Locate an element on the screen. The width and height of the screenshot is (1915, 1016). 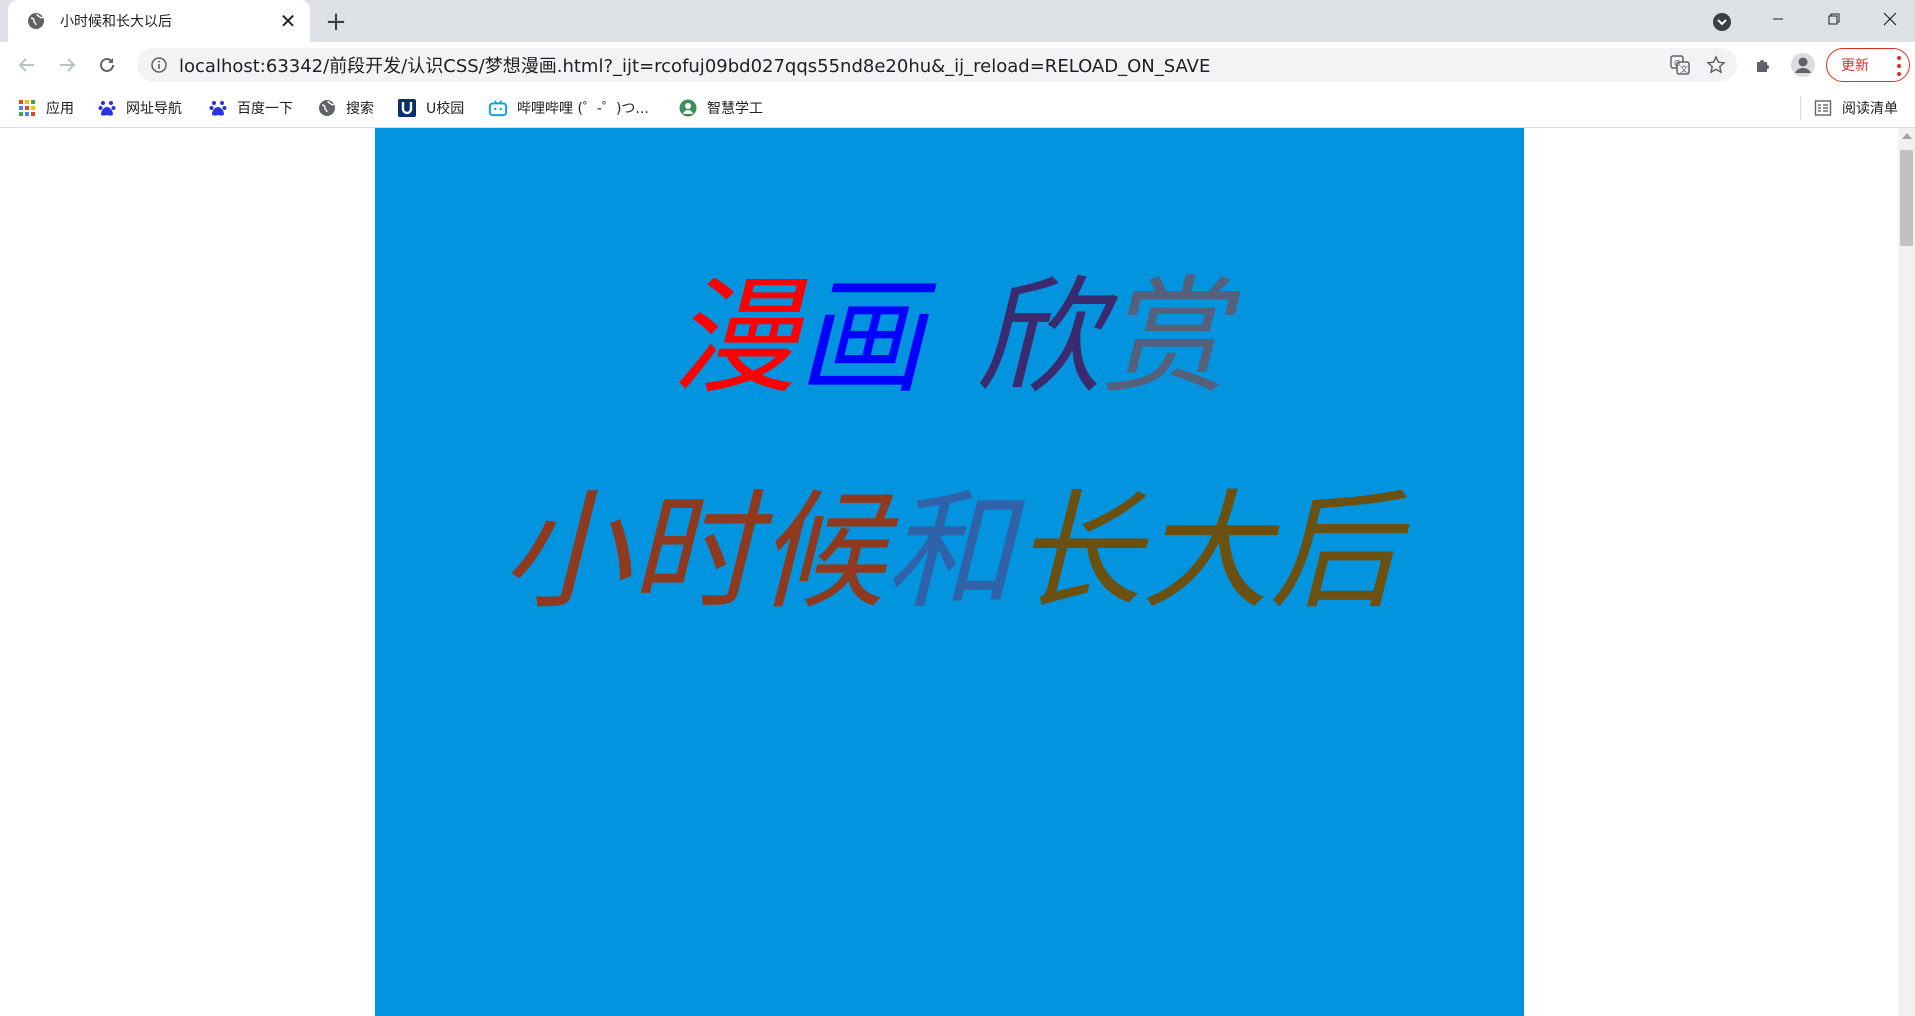
restore-button is located at coordinates (1834, 19).